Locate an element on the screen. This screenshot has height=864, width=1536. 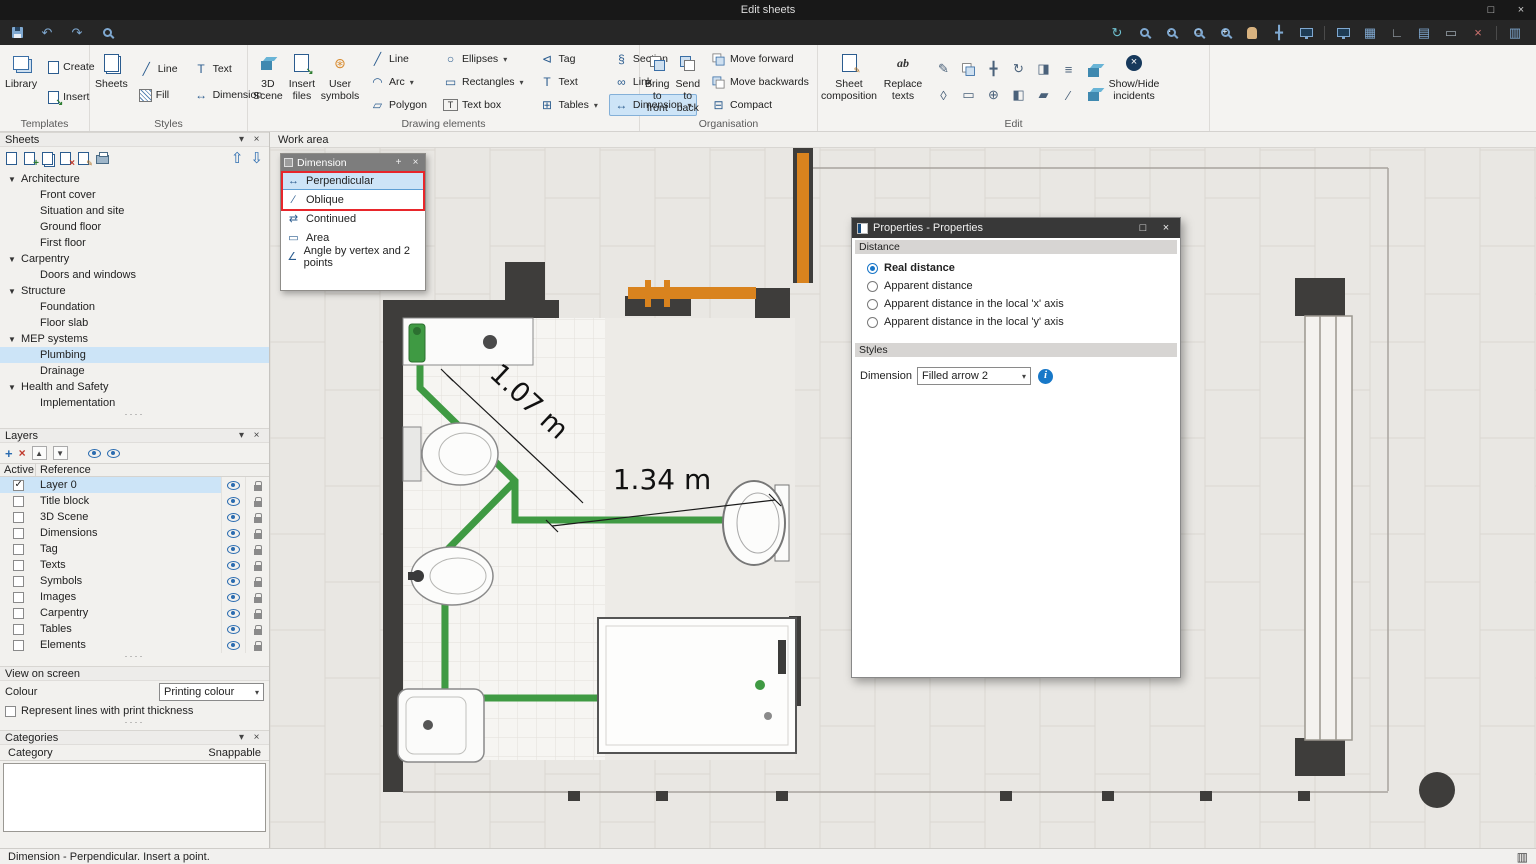
save-icon is located at coordinates (17, 33).